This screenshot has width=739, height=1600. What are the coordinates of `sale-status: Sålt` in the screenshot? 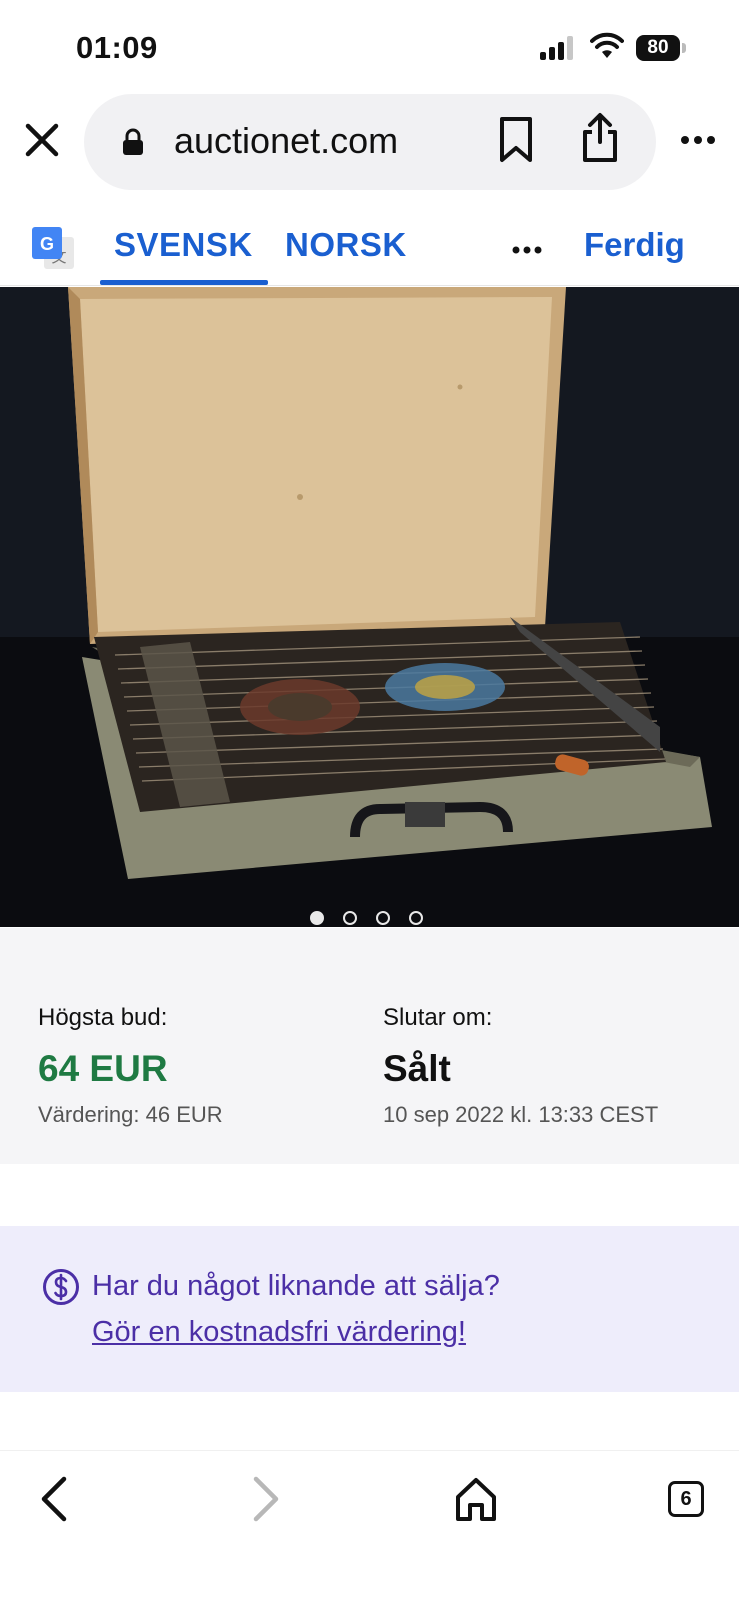 It's located at (417, 1068).